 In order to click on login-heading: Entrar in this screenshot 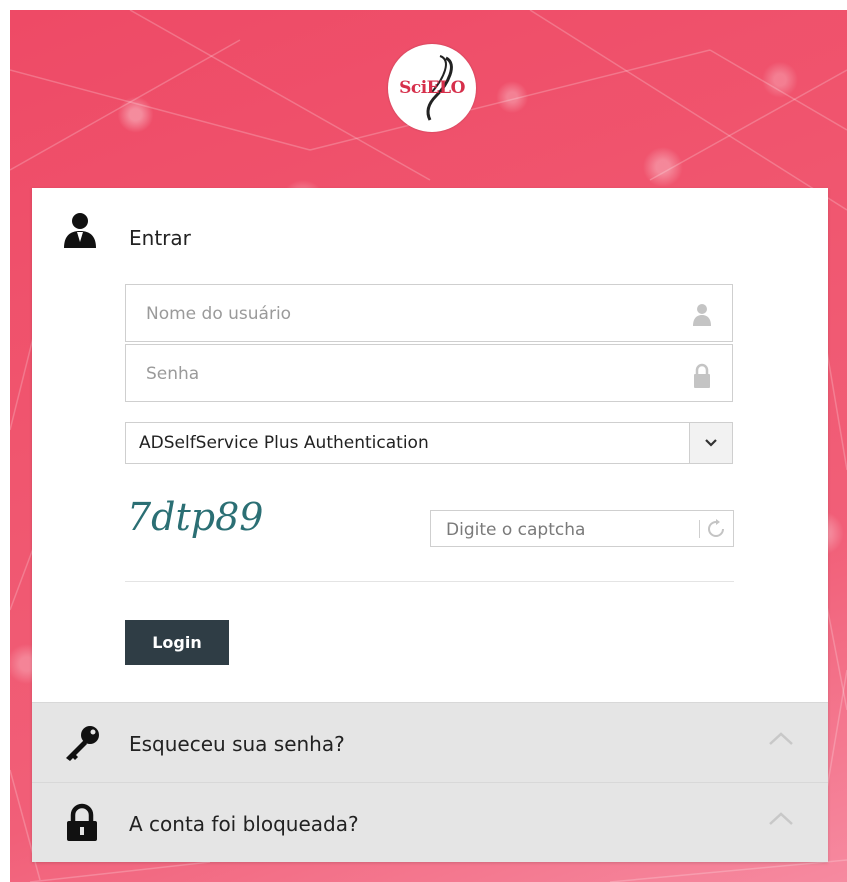, I will do `click(160, 238)`.